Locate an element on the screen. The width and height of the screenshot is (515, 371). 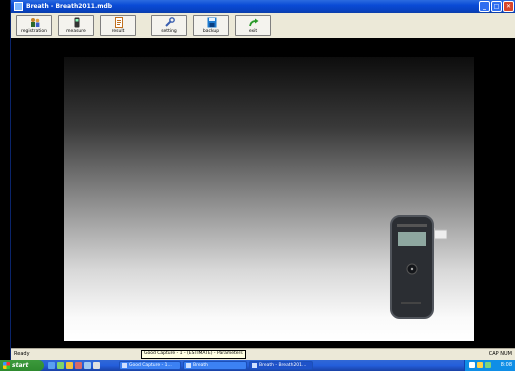
maximize-button: □ is located at coordinates (496, 6).